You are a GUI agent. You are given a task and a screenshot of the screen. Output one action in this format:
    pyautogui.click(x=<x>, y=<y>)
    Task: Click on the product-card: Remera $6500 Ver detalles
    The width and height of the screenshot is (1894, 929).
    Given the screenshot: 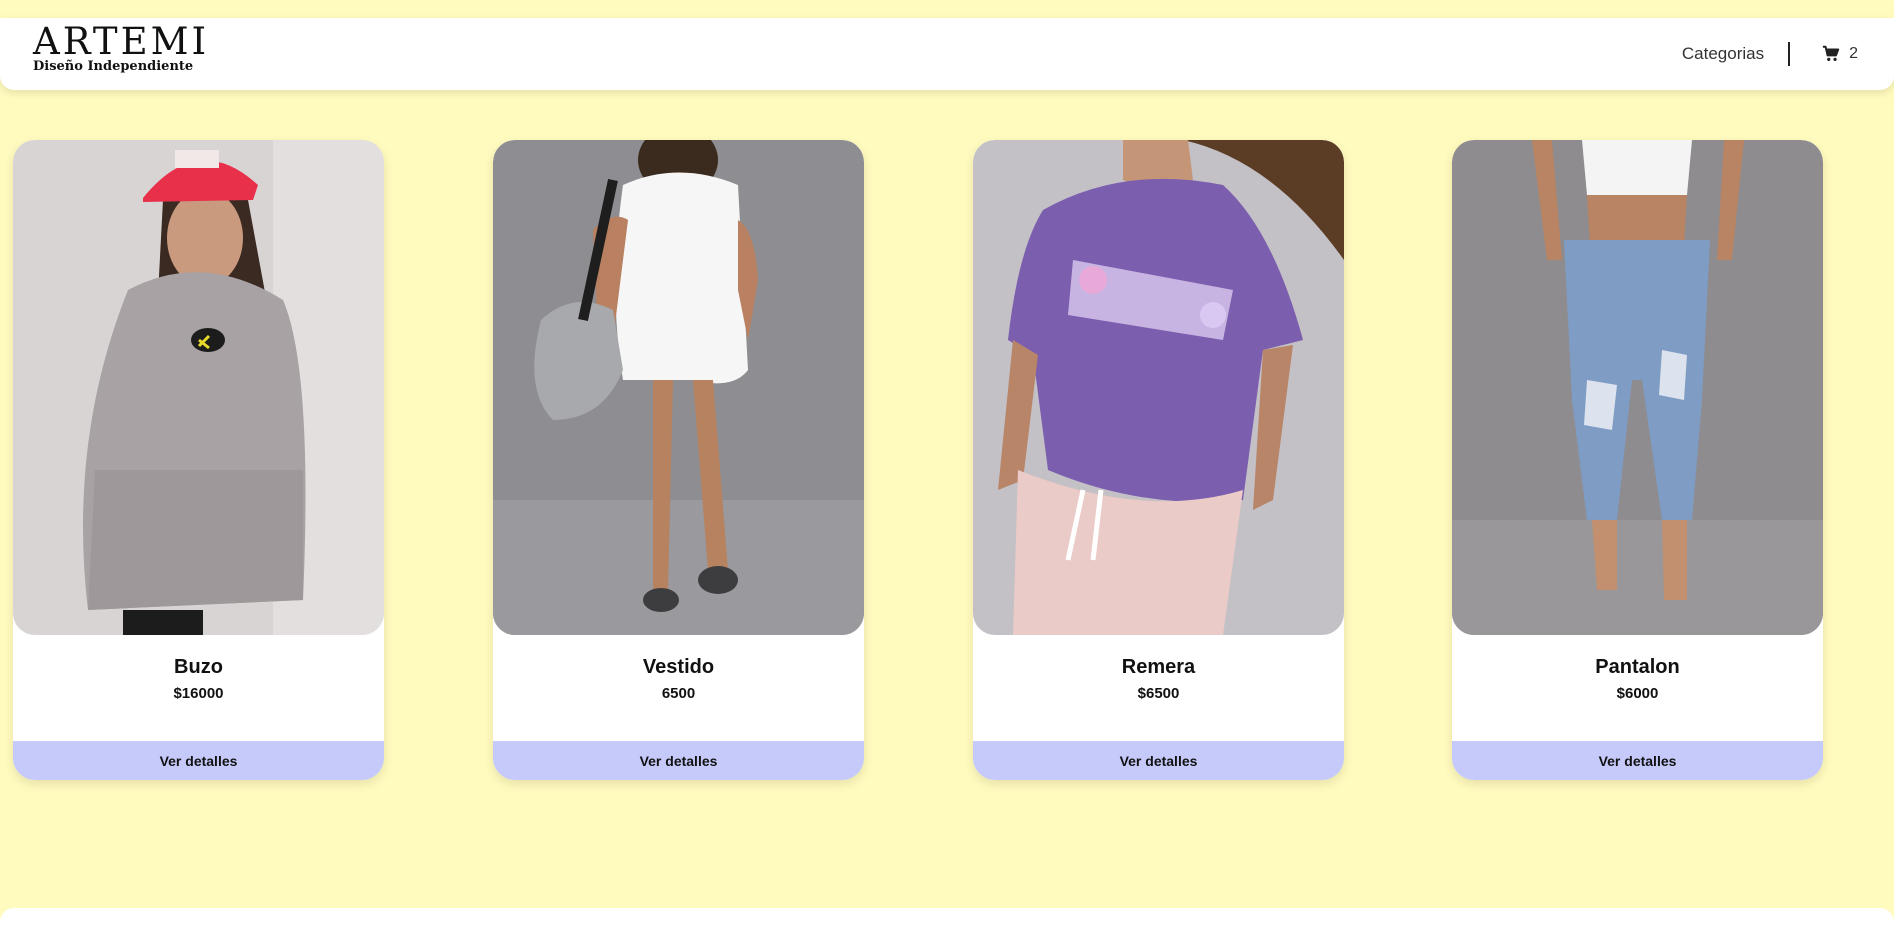 What is the action you would take?
    pyautogui.click(x=1158, y=460)
    